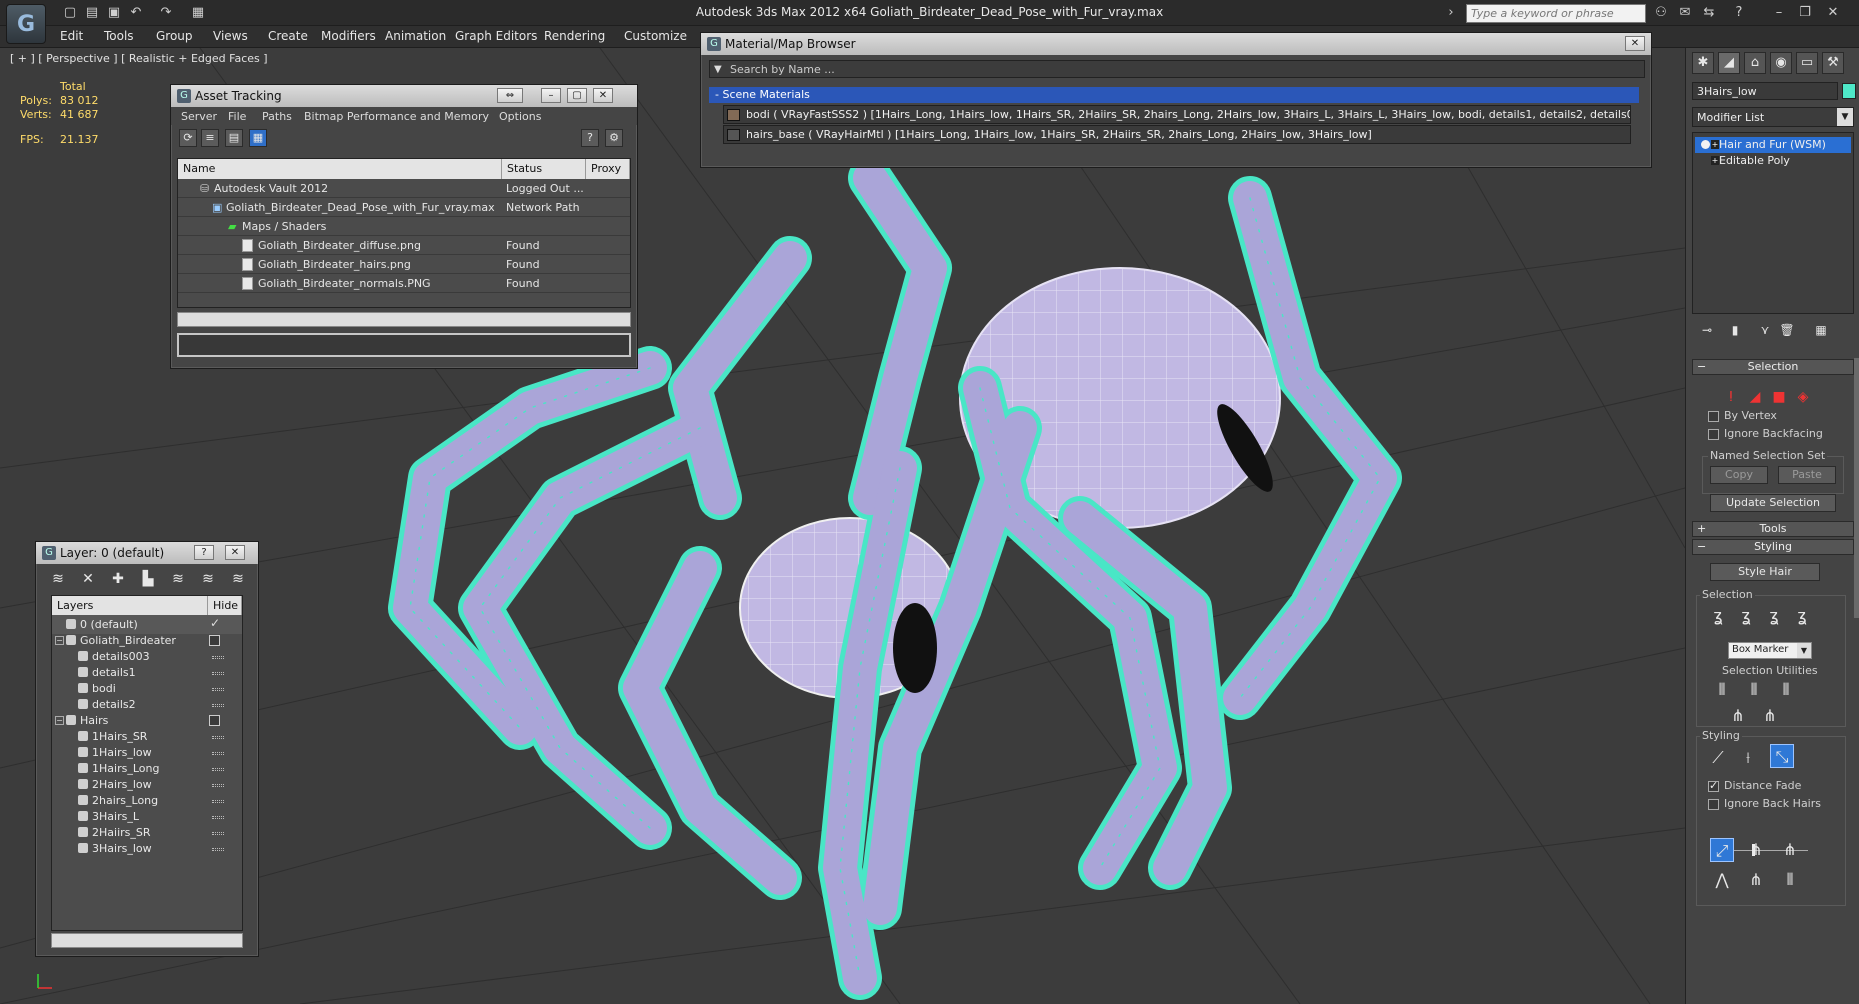  I want to click on face-selection-icon: ◢, so click(1755, 397).